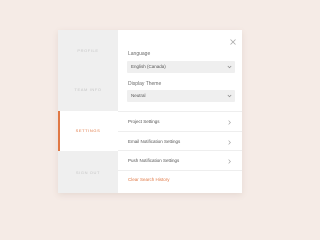 This screenshot has width=320, height=240. Describe the element at coordinates (181, 96) in the screenshot. I see `display-theme-select: Neutral` at that location.